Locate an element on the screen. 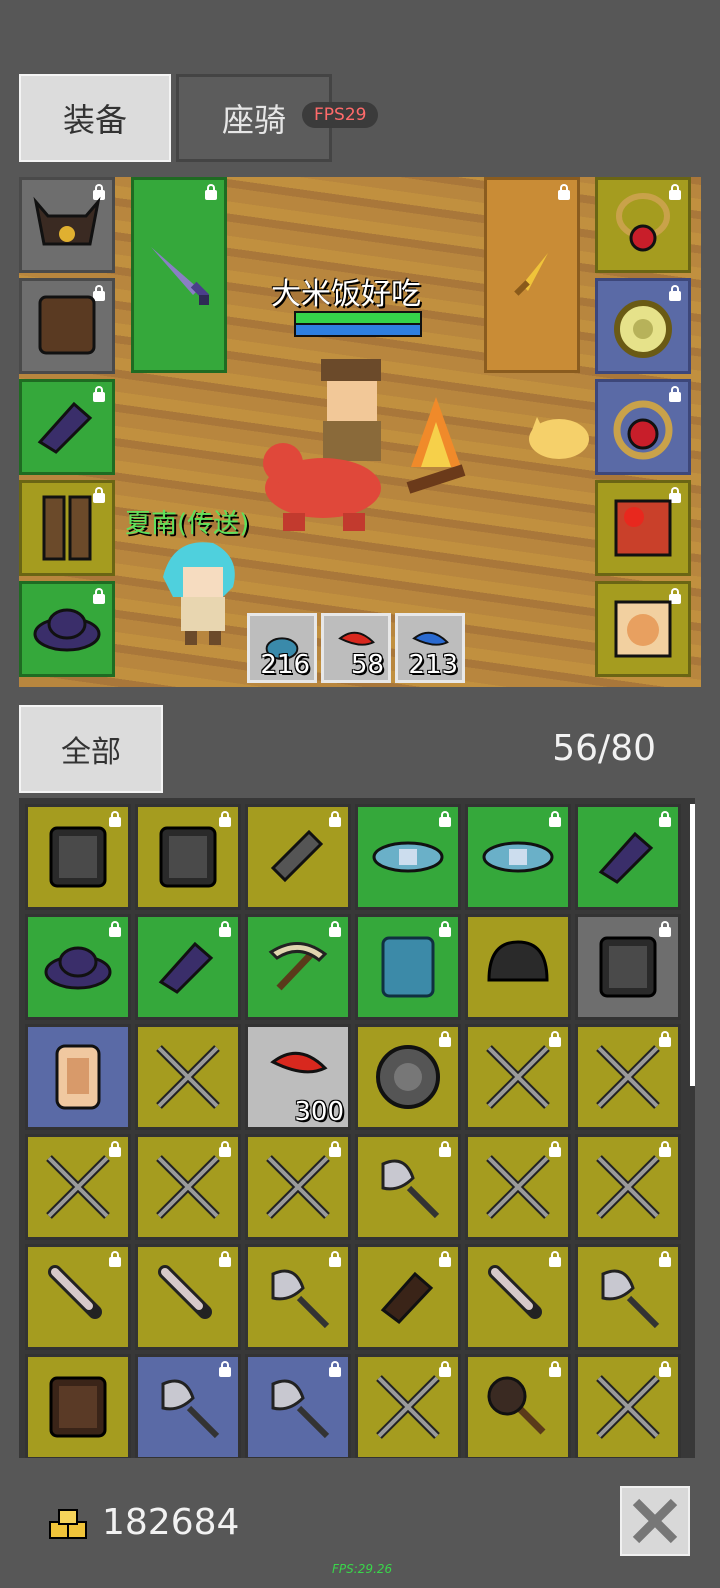 Image resolution: width=720 pixels, height=1588 pixels. blue-armor-icon is located at coordinates (408, 967).